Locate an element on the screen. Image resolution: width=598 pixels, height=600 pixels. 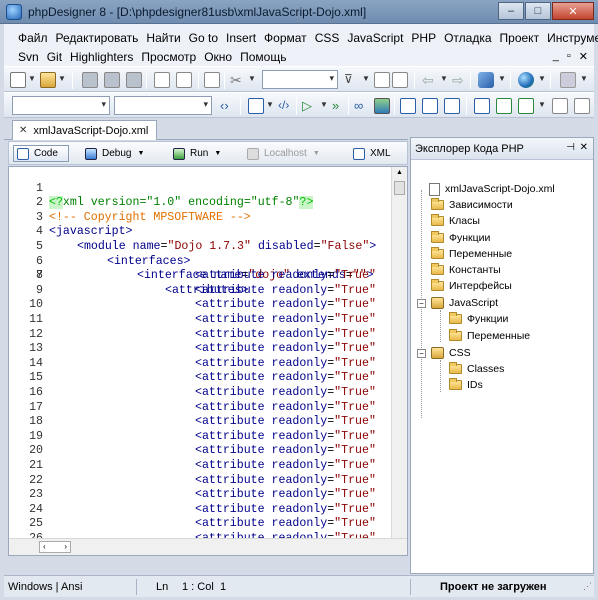
encoding-status: Windows | Ansi is located at coordinates (45, 587).